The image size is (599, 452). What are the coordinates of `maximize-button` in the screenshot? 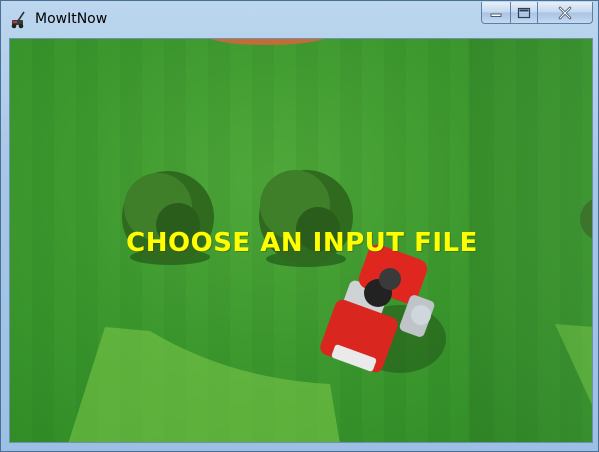 It's located at (523, 13).